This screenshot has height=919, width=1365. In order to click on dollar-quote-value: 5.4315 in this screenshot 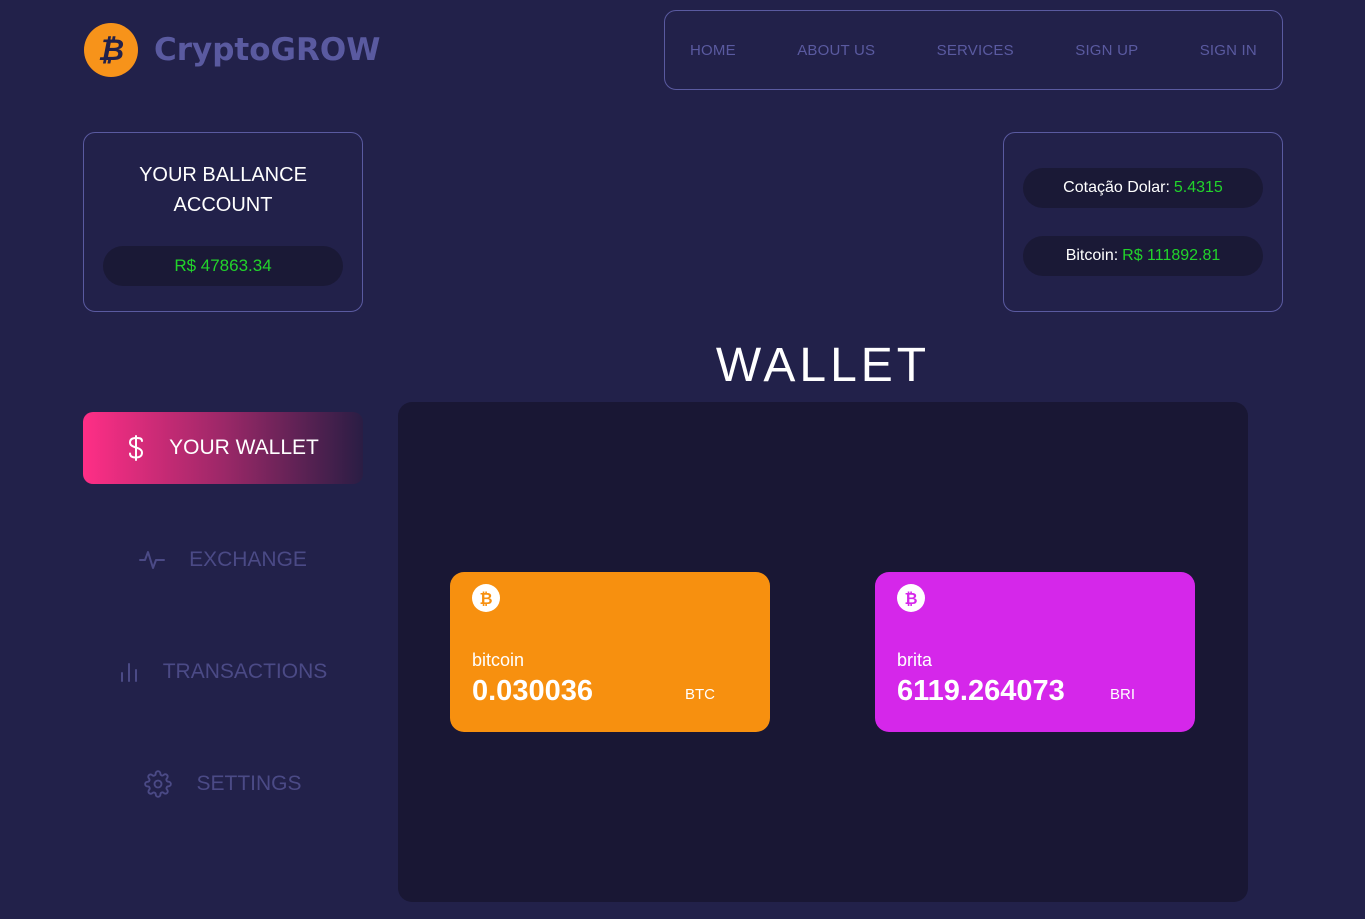, I will do `click(1198, 187)`.